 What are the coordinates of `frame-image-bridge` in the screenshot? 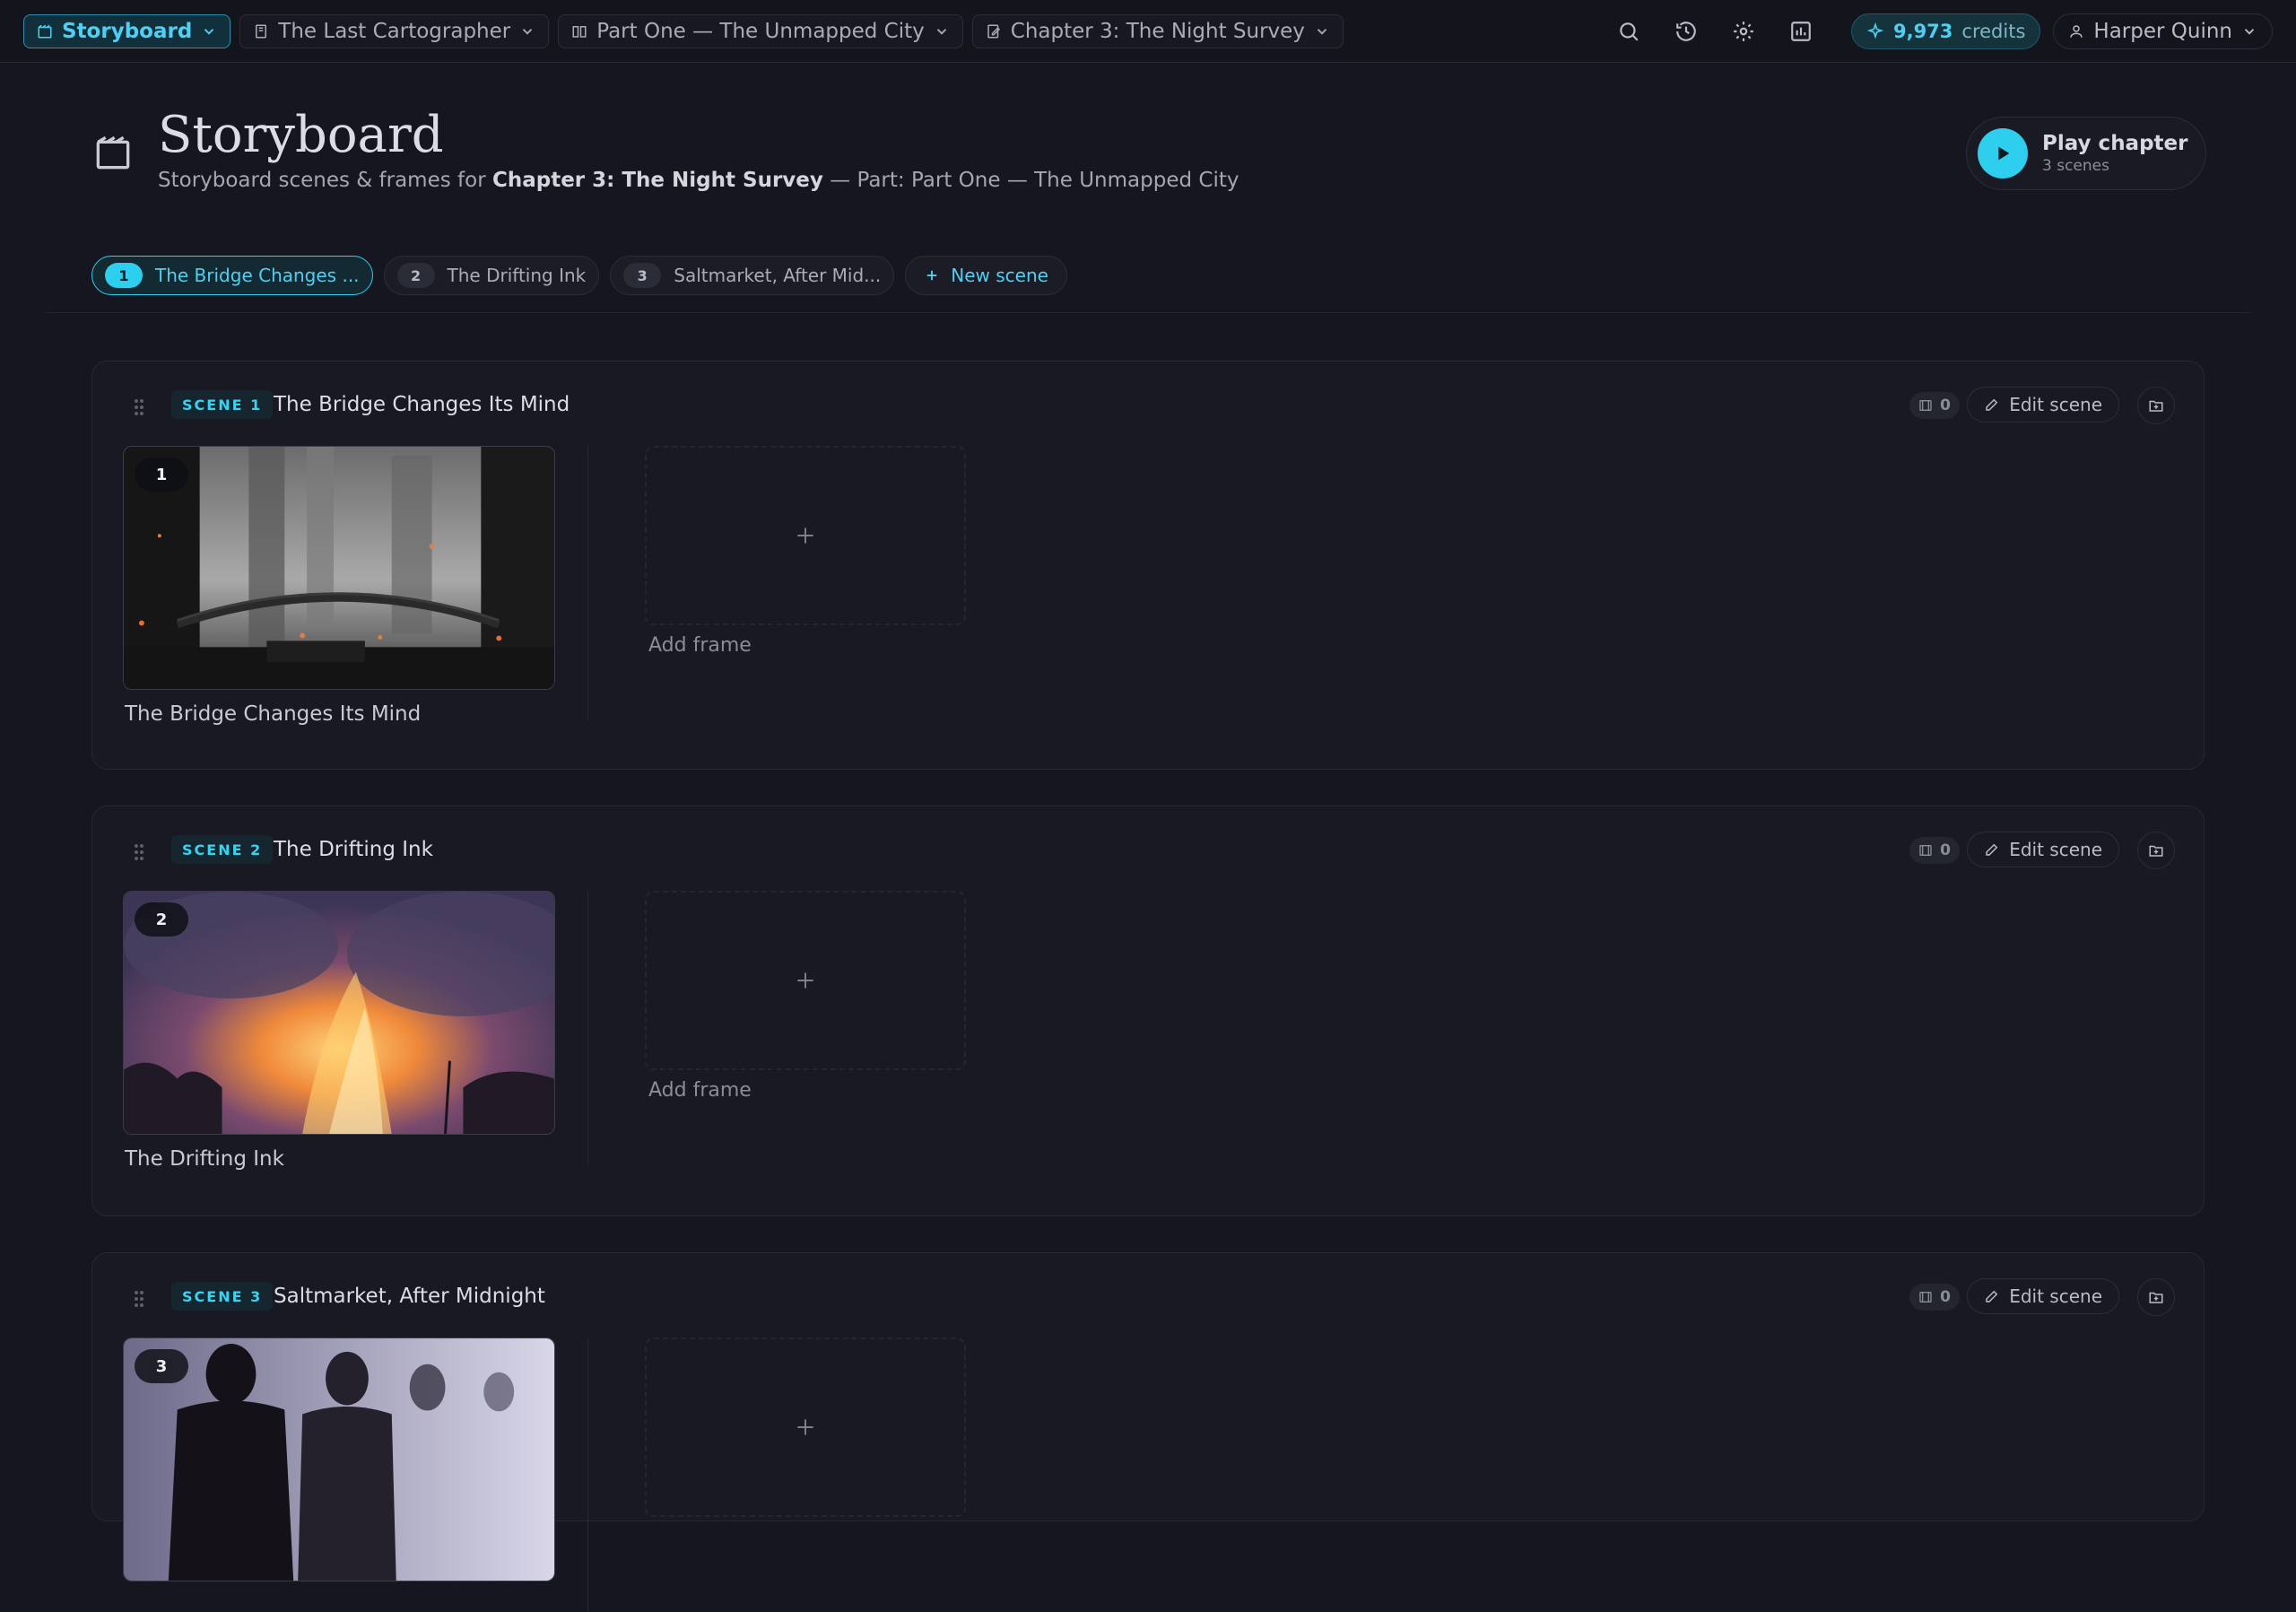 It's located at (339, 568).